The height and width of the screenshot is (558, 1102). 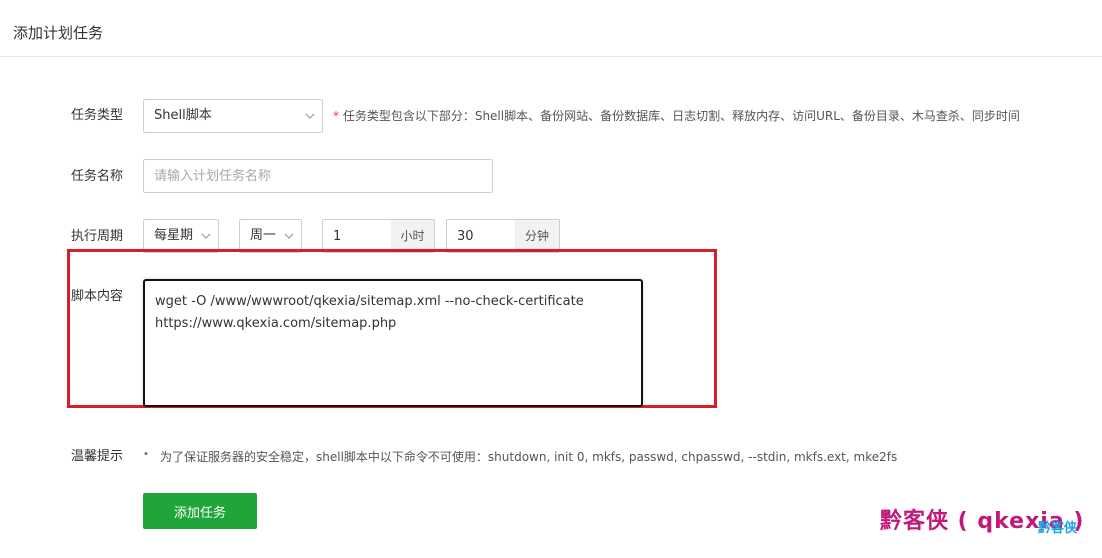 I want to click on page-title: 添加计划任务, so click(x=58, y=33).